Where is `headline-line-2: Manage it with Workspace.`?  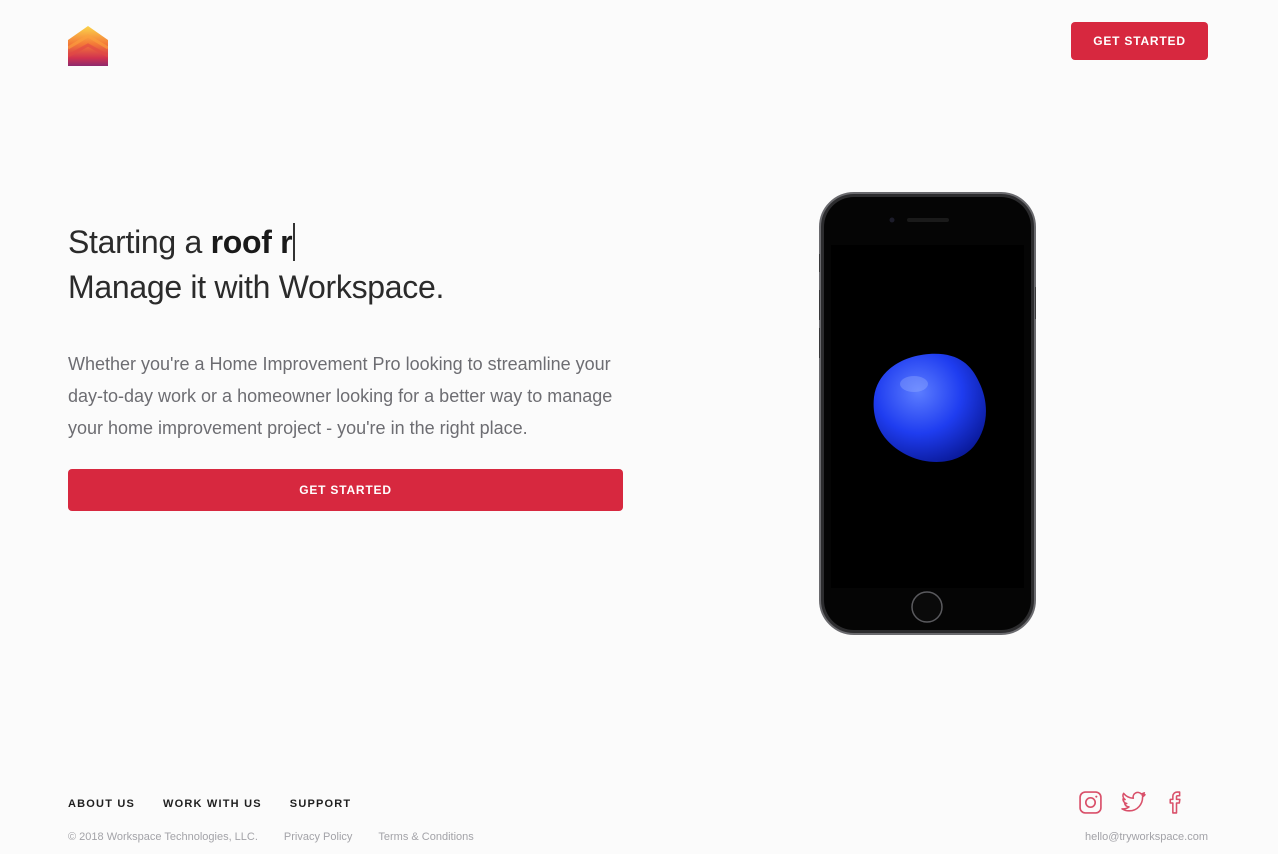 headline-line-2: Manage it with Workspace. is located at coordinates (256, 287).